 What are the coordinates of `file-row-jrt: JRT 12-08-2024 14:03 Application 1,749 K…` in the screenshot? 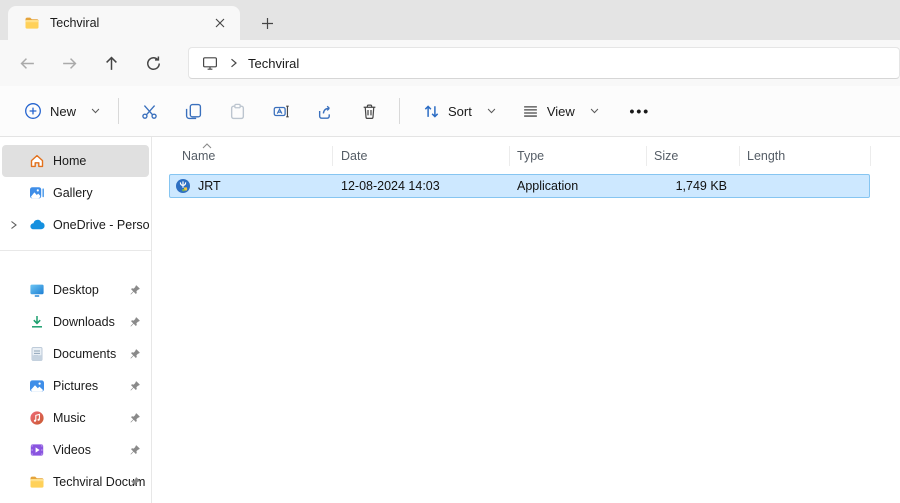 It's located at (519, 186).